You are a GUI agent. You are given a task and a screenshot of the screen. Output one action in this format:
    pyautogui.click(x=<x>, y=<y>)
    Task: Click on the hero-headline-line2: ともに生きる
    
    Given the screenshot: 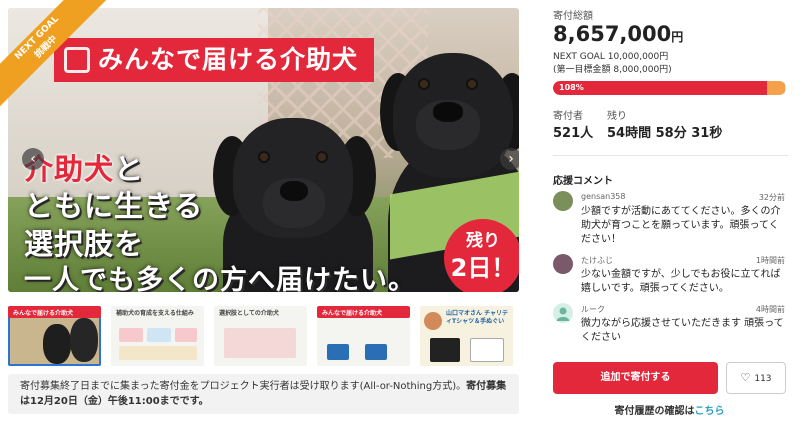 What is the action you would take?
    pyautogui.click(x=114, y=206)
    